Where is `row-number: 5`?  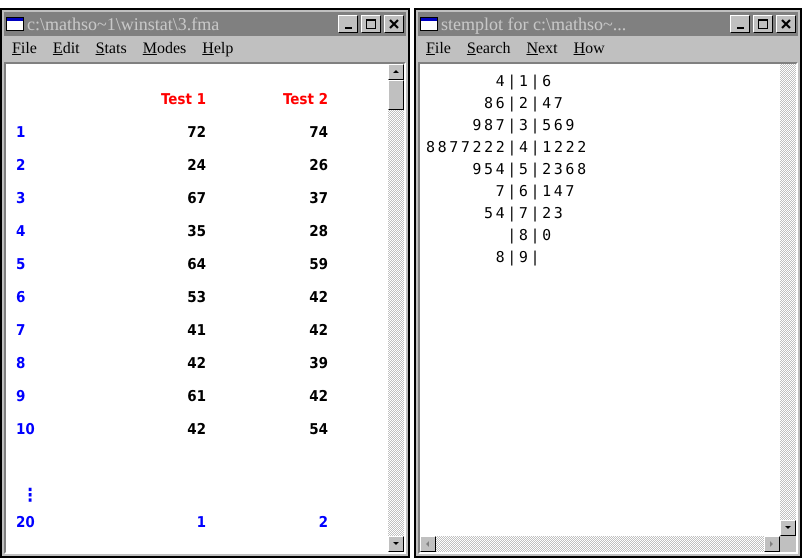
row-number: 5 is located at coordinates (20, 264).